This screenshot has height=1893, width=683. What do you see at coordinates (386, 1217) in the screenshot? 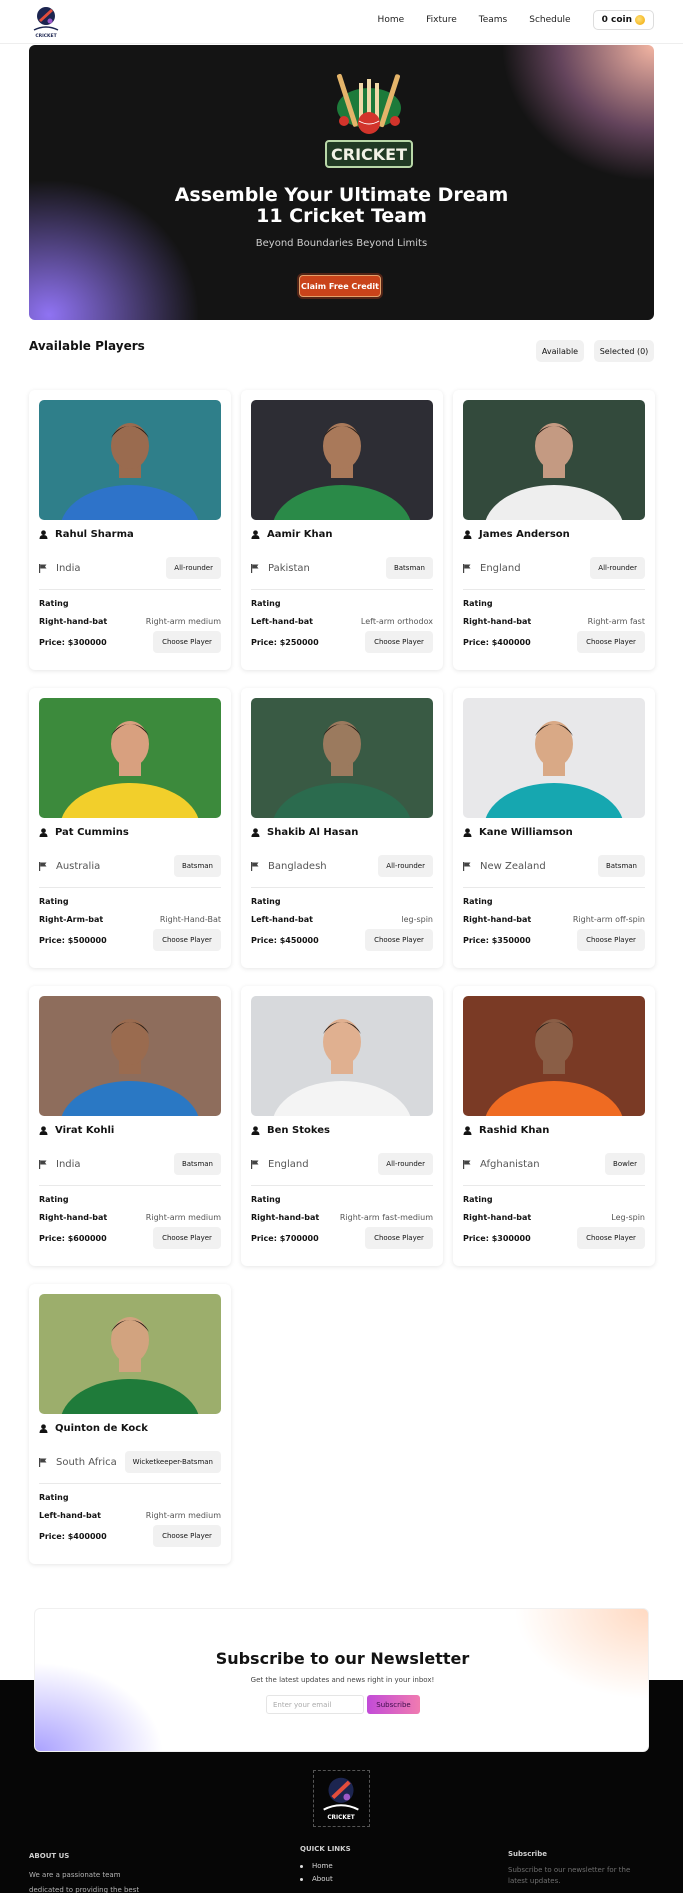
I see `bowling-style: Right-arm fast-medium` at bounding box center [386, 1217].